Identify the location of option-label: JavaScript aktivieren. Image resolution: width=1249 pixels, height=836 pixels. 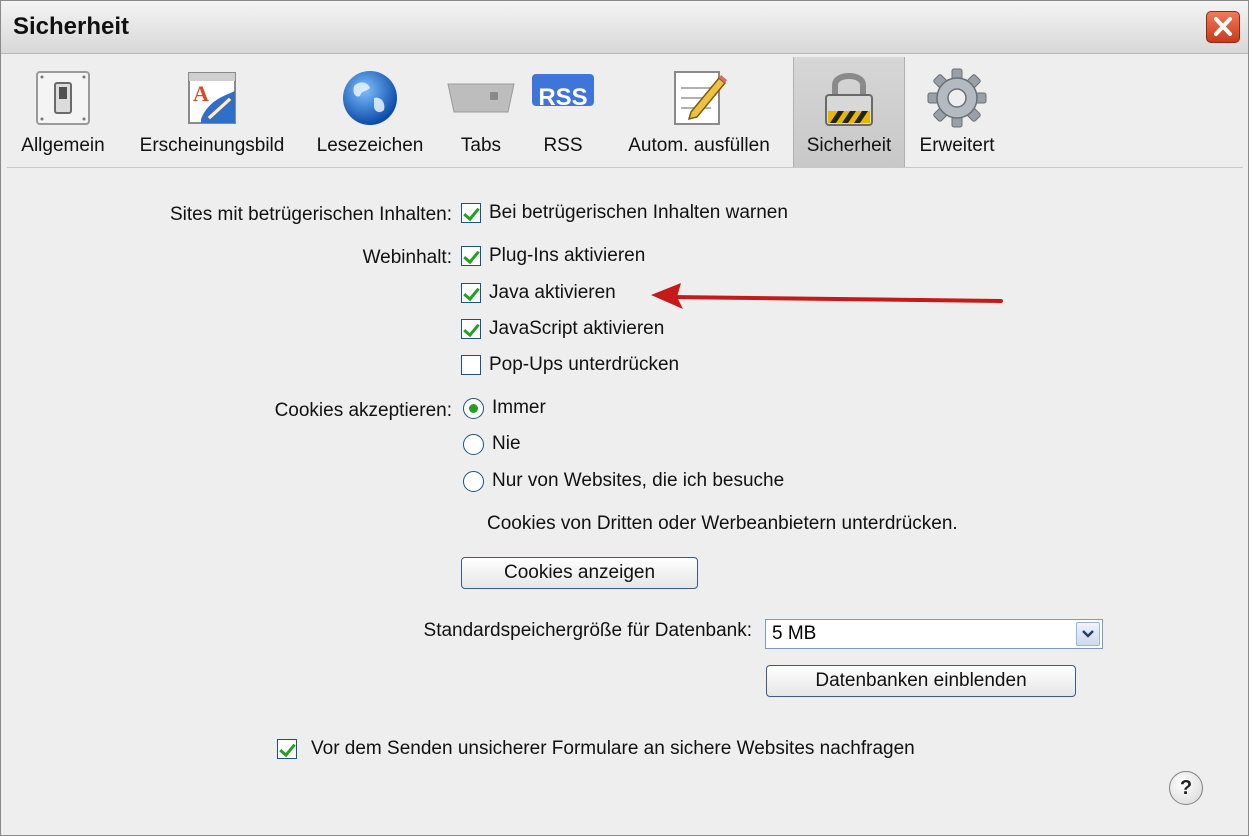
(577, 328).